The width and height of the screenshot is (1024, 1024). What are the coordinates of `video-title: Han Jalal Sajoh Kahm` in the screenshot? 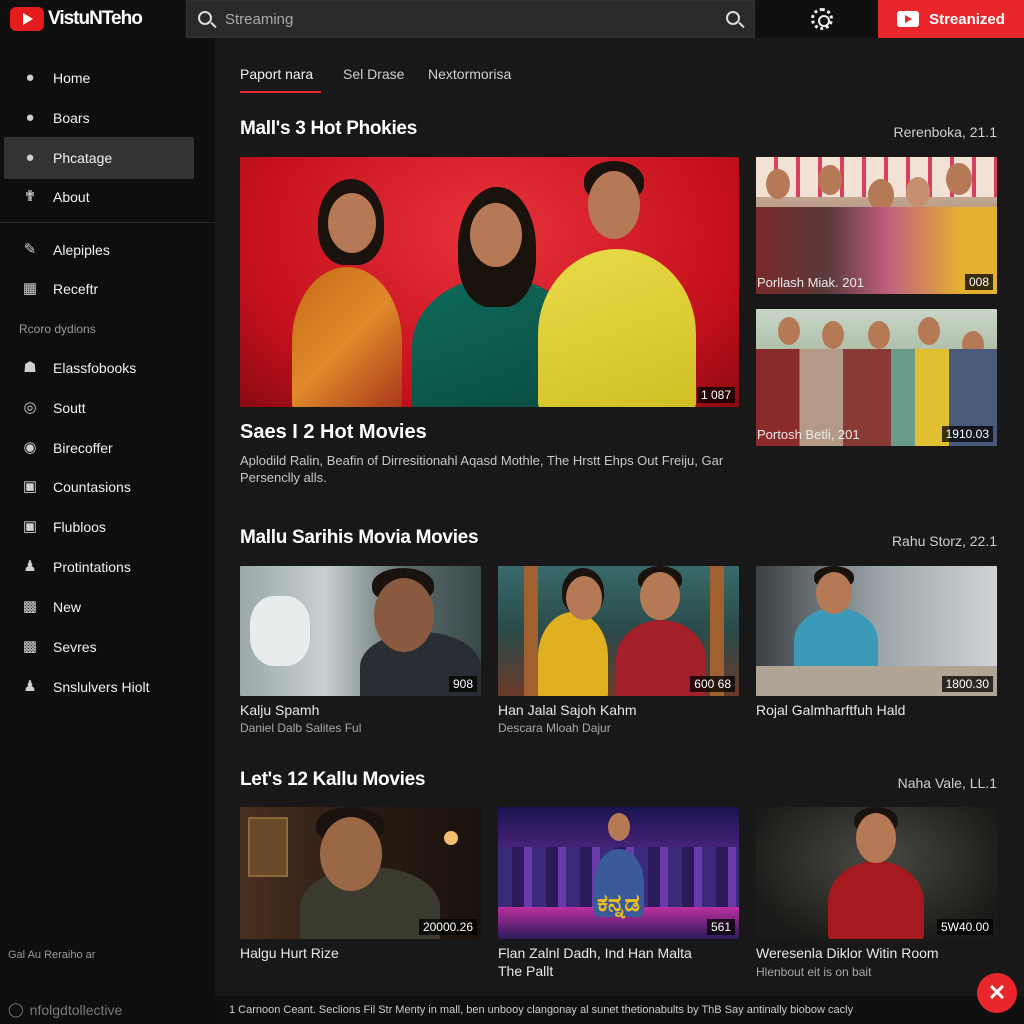 It's located at (618, 710).